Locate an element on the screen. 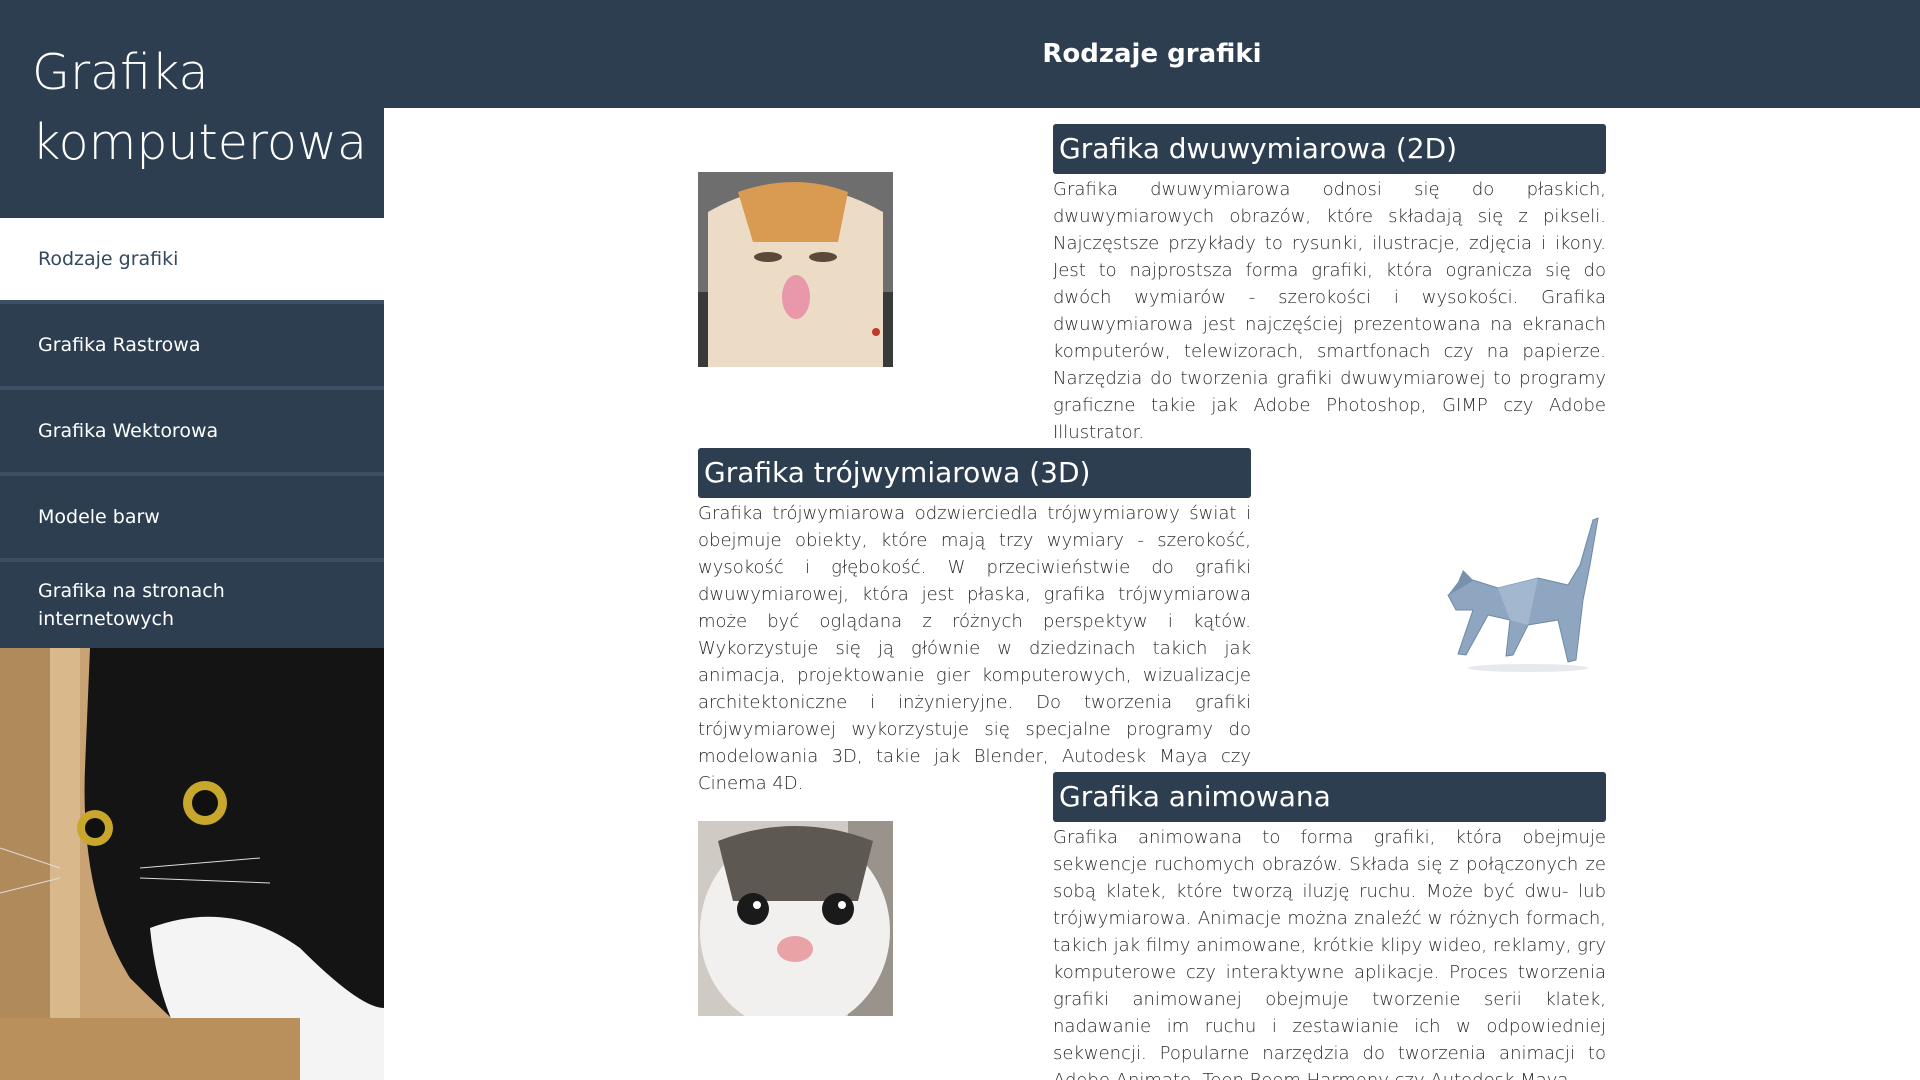 This screenshot has height=1080, width=1920. nav-item-grafika-na-stronach: Grafika na stronach internetowych is located at coordinates (192, 605).